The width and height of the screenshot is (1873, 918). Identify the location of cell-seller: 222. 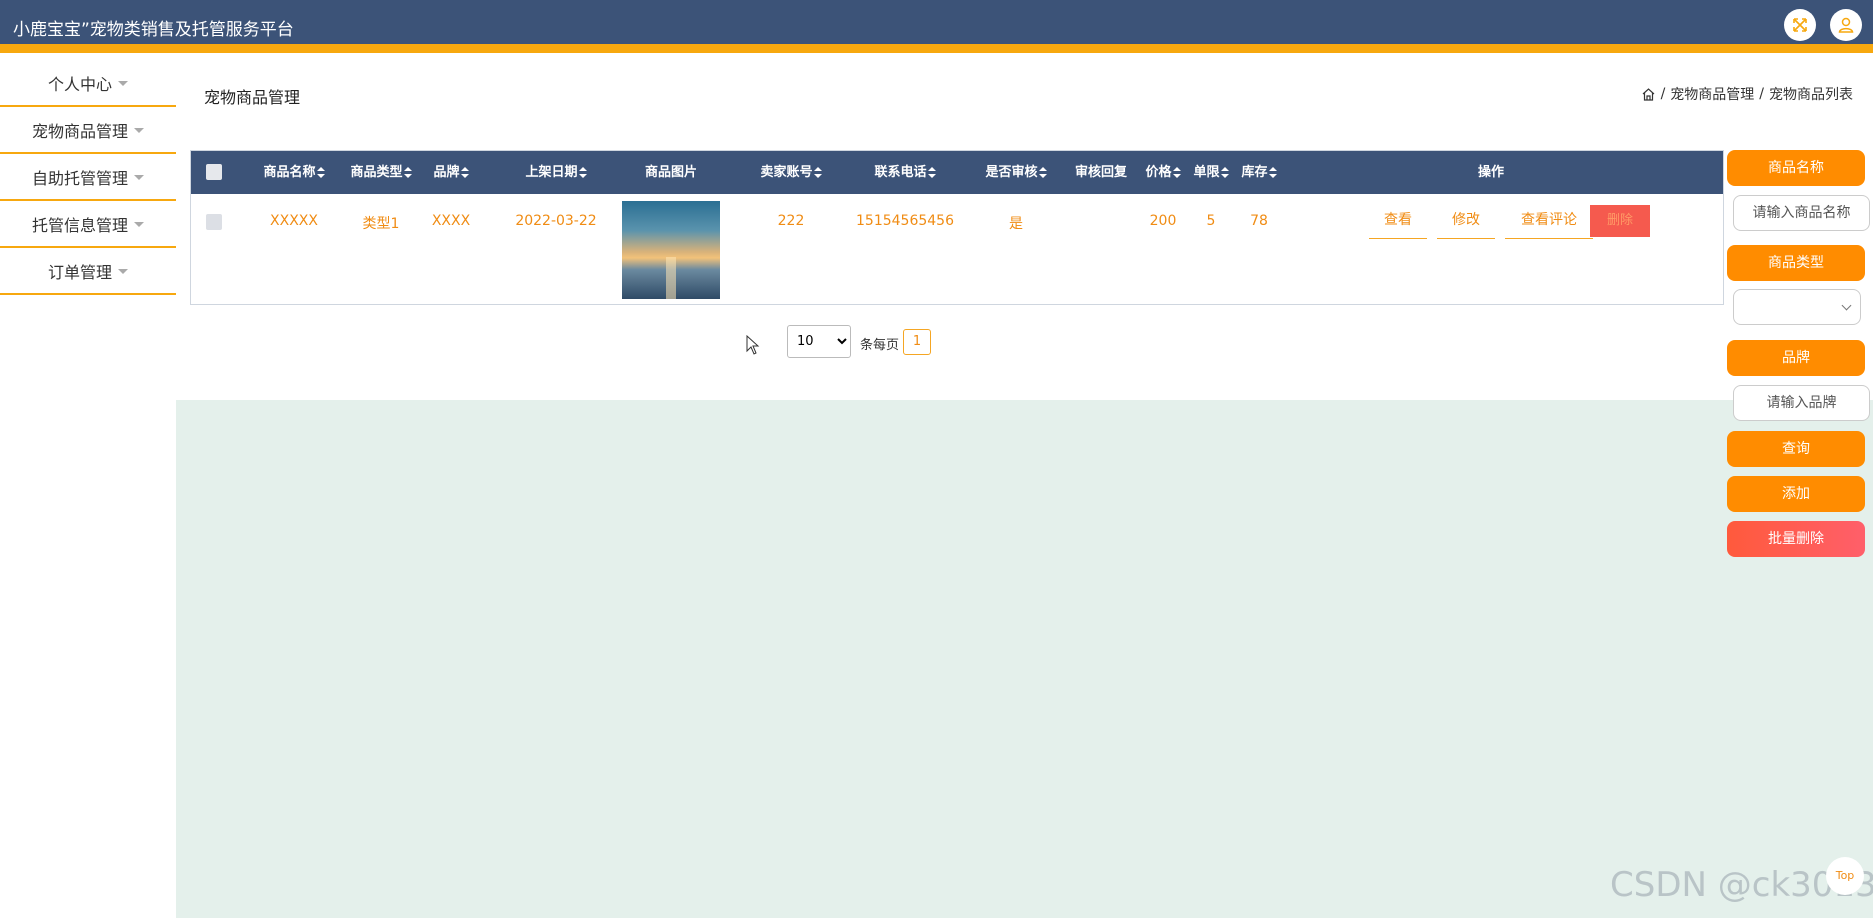
(791, 221).